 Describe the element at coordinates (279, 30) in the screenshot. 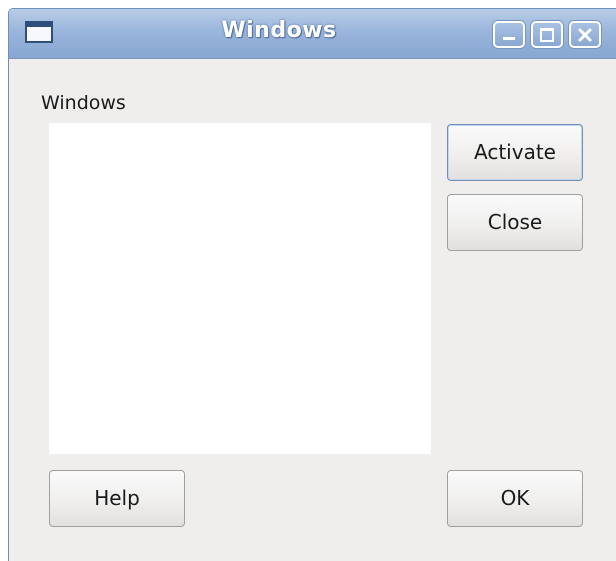

I see `window-title: Windows` at that location.